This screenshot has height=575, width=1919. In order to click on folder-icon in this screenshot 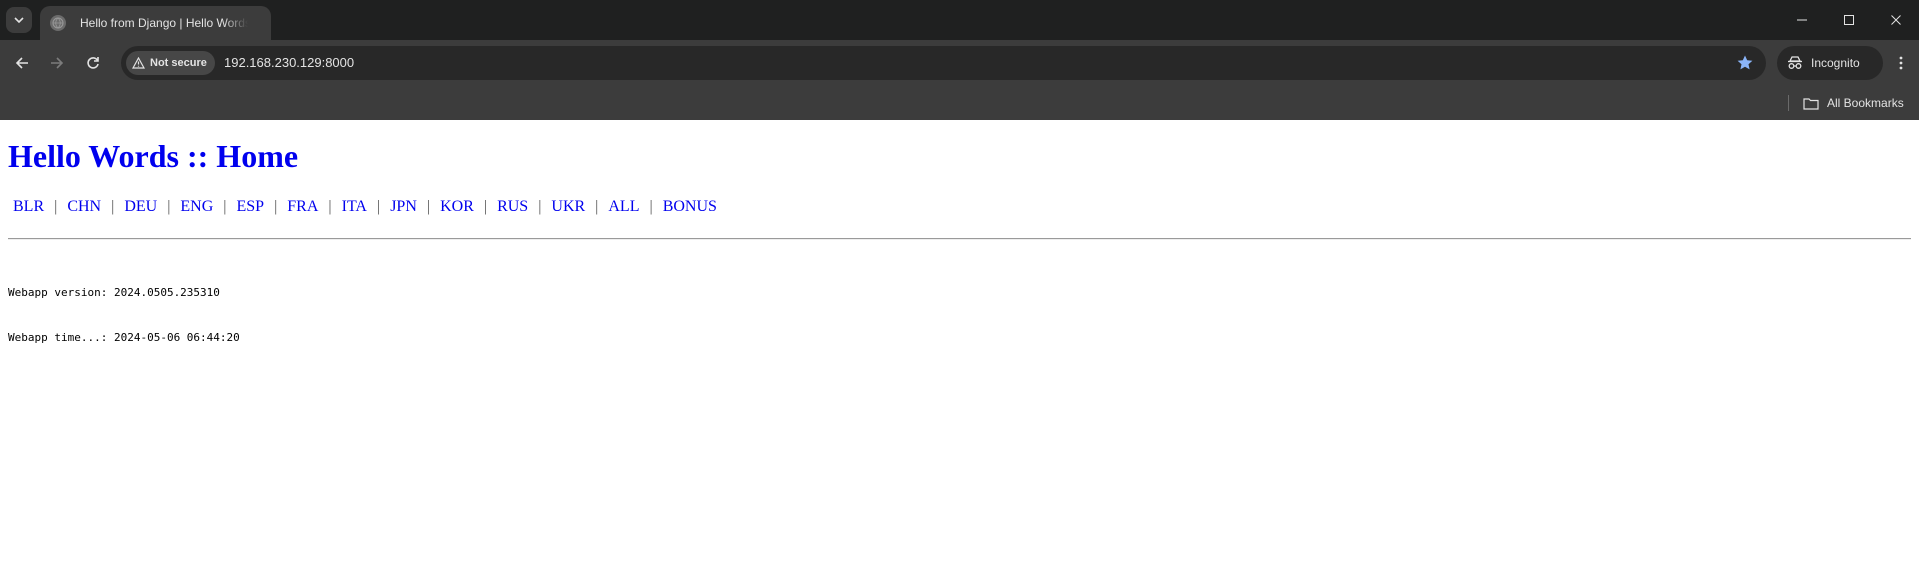, I will do `click(1811, 103)`.